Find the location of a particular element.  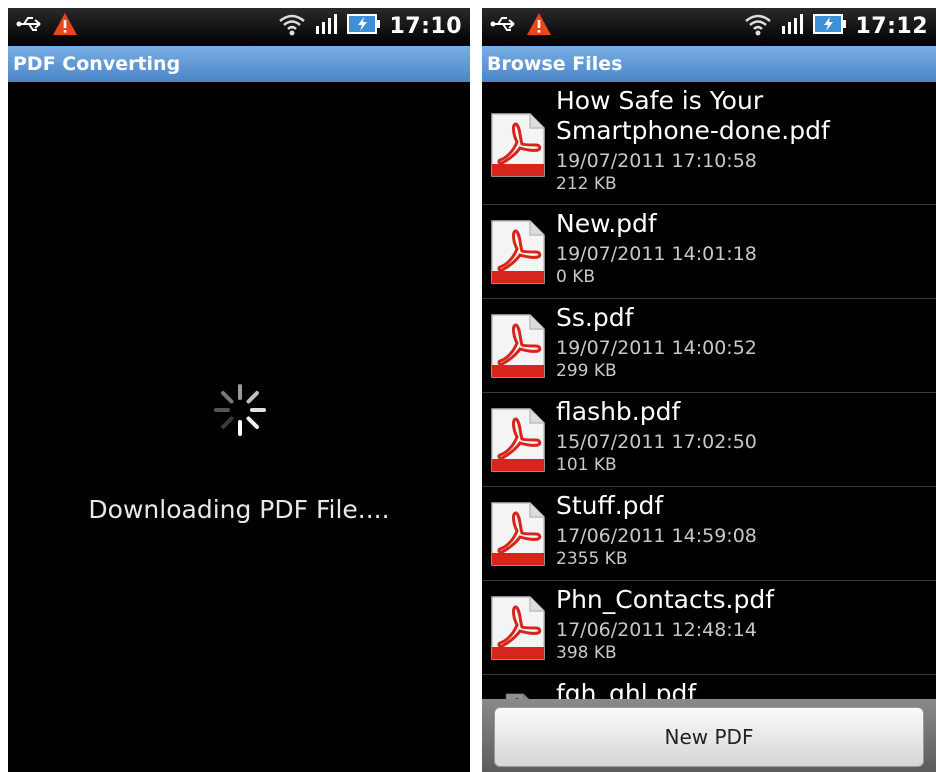

file-name: New.pdf is located at coordinates (606, 223).